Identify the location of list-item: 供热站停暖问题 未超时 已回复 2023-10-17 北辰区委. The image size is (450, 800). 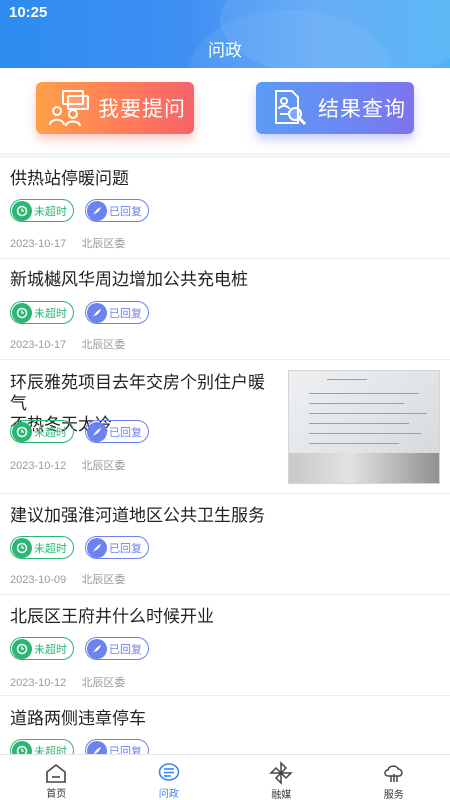
(225, 208).